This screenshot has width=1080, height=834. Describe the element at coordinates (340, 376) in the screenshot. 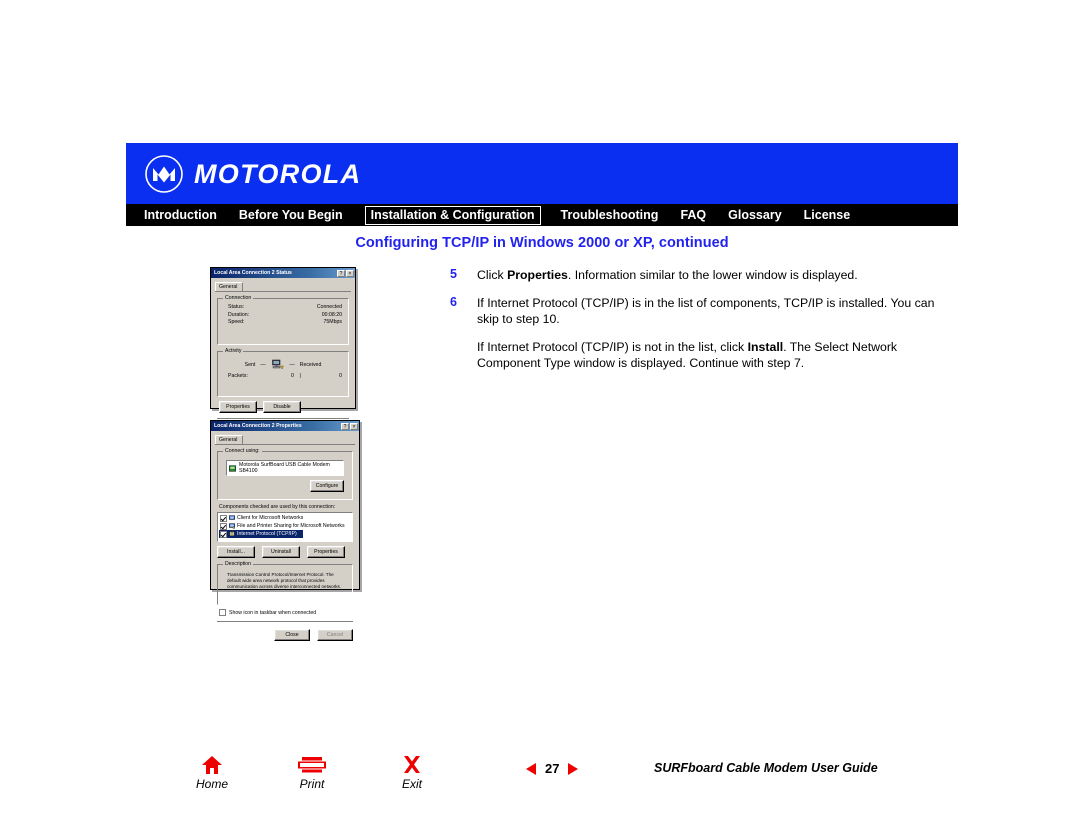

I see `packets-received-value: 0` at that location.